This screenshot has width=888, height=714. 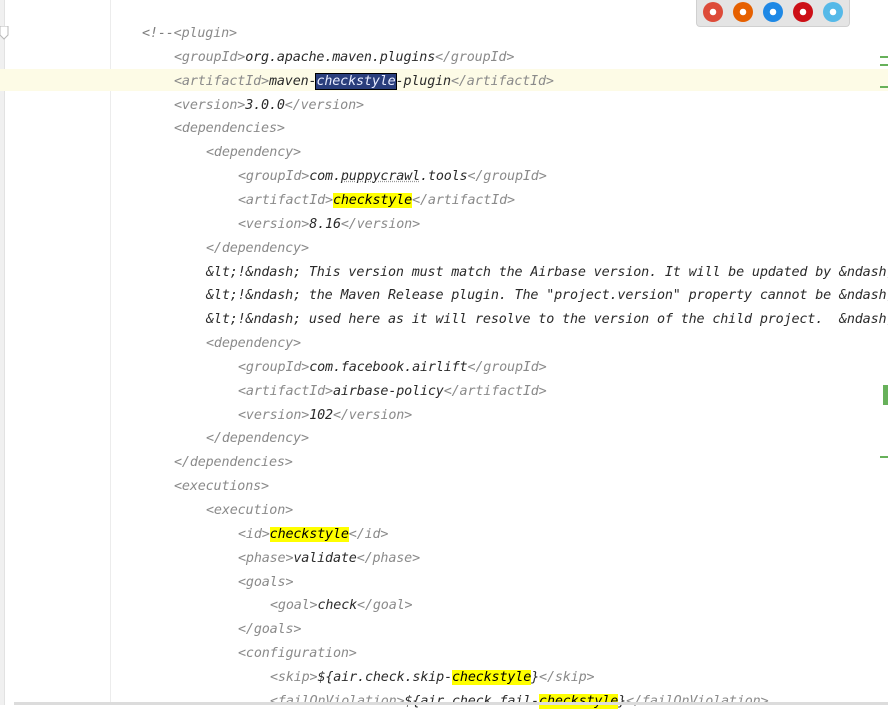 I want to click on code-text: maven-, so click(x=292, y=81).